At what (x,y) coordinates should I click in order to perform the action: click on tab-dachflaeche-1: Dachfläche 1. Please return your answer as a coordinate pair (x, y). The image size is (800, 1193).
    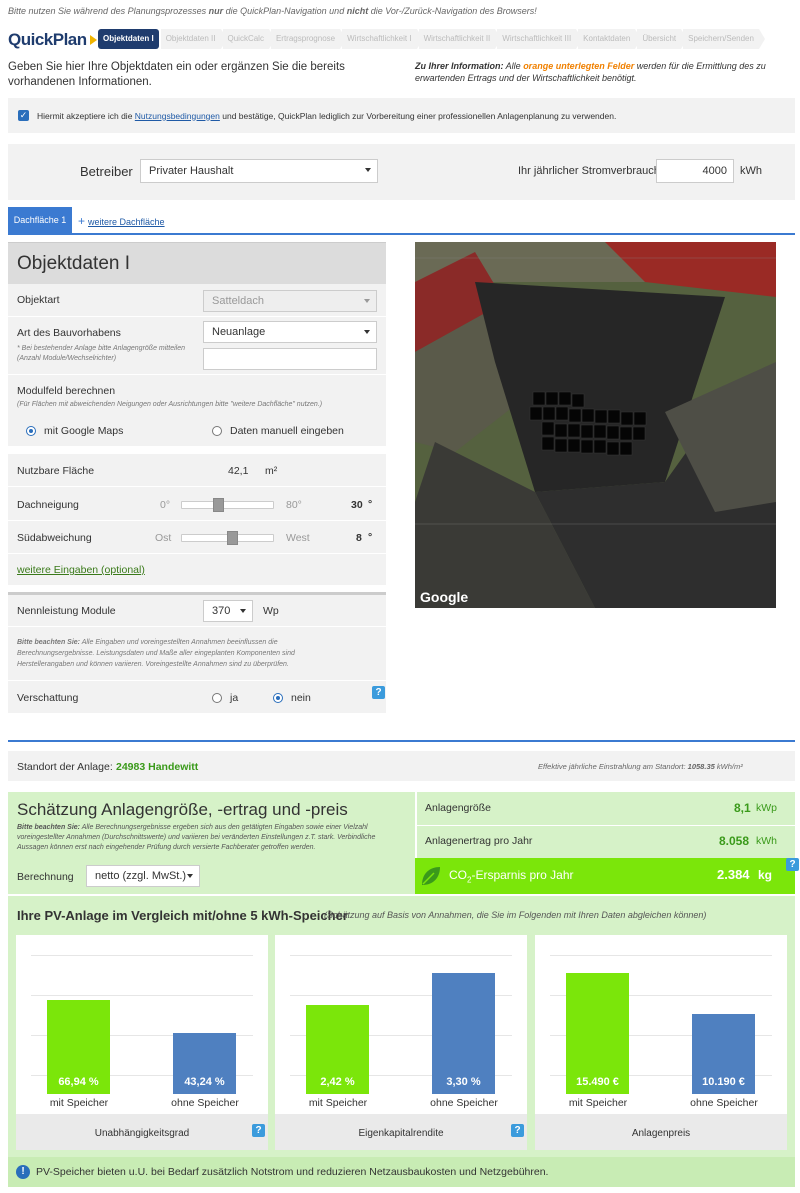
    Looking at the image, I should click on (40, 220).